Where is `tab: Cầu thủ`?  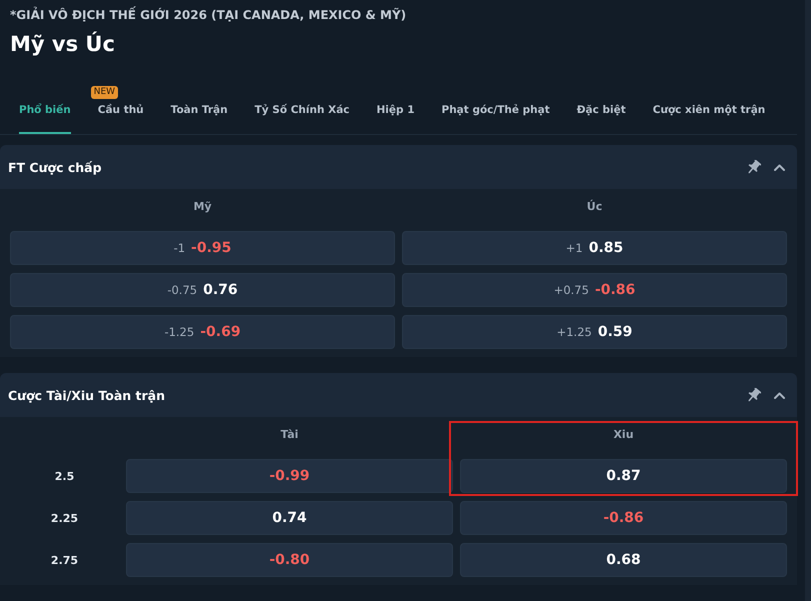 tab: Cầu thủ is located at coordinates (121, 118).